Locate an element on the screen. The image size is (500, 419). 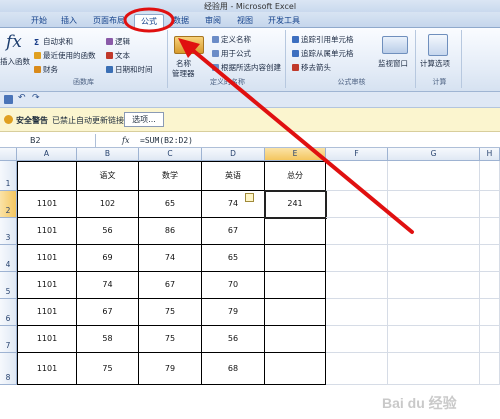
row-header-3: 3 is located at coordinates (8, 231).